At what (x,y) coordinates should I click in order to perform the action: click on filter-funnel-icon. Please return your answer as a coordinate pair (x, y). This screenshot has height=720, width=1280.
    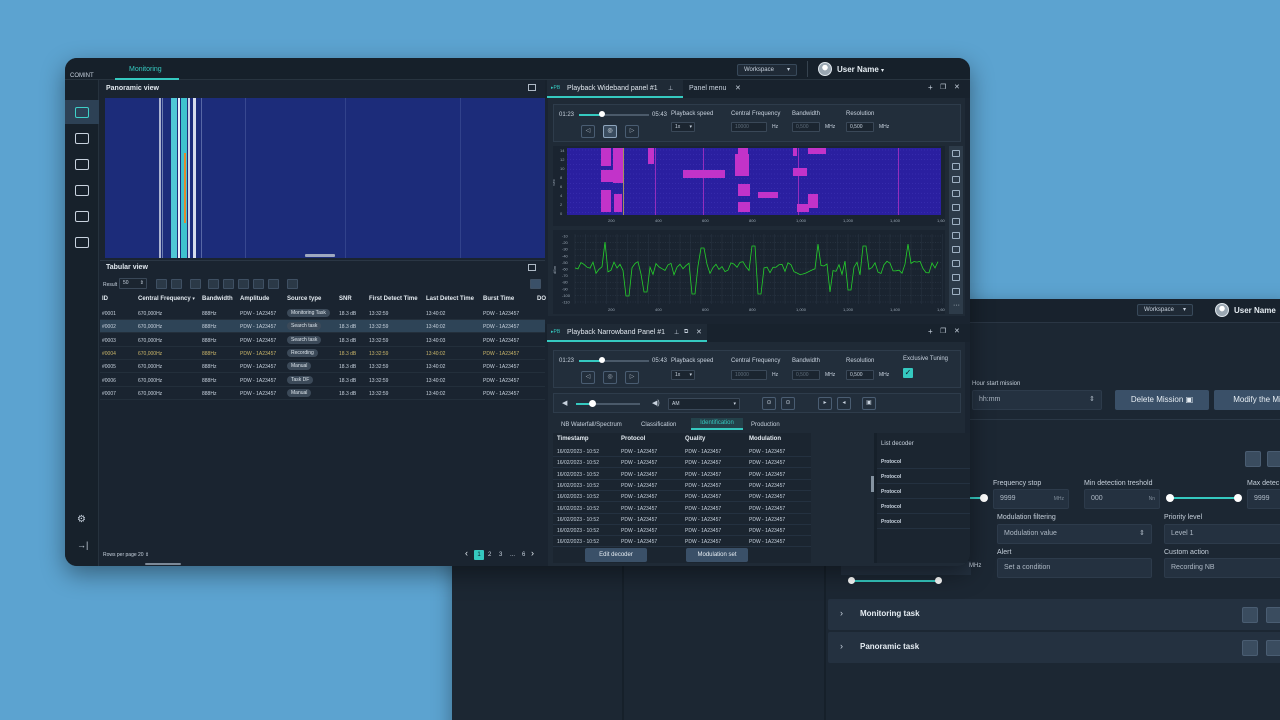
    Looking at the image, I should click on (535, 284).